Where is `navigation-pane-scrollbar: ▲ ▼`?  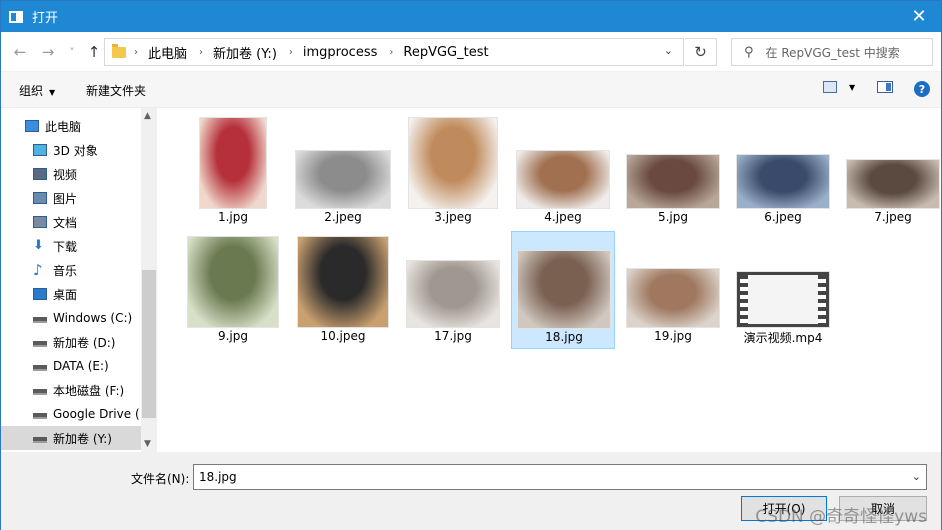
navigation-pane-scrollbar: ▲ ▼ is located at coordinates (149, 280).